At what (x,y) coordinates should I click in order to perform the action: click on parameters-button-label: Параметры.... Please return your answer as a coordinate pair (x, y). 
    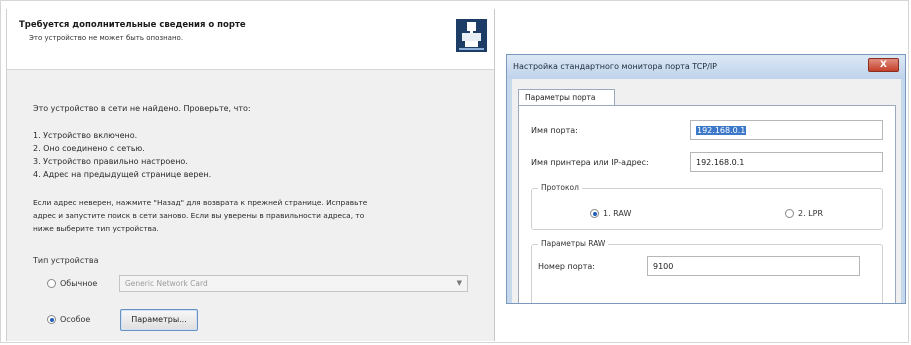
    Looking at the image, I should click on (159, 319).